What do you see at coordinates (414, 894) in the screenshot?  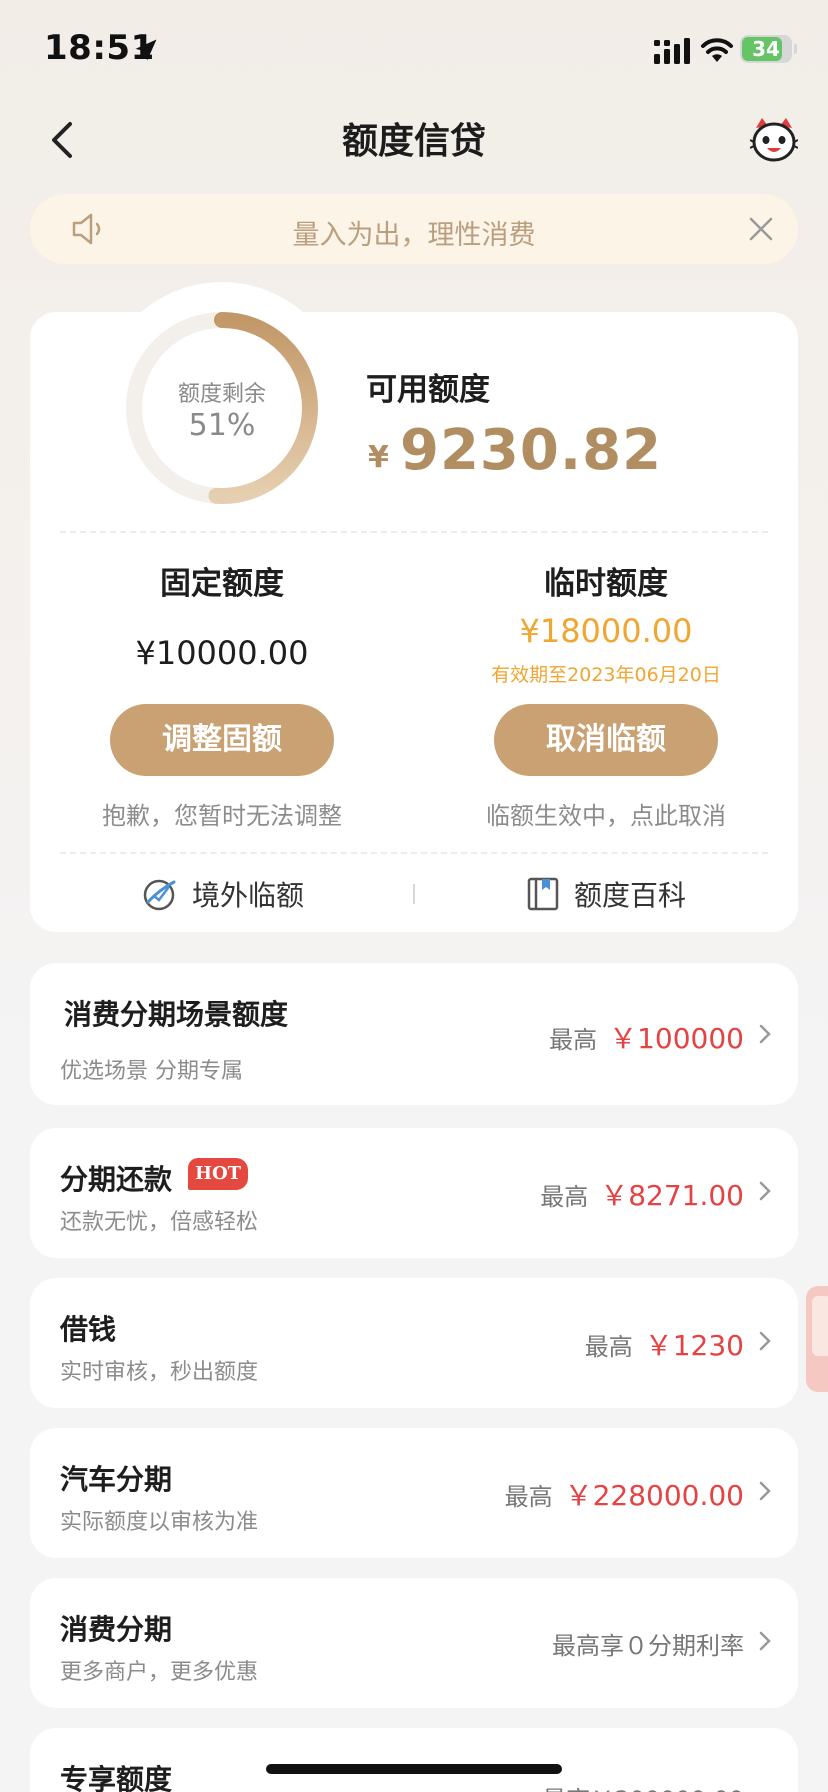 I see `link-divider` at bounding box center [414, 894].